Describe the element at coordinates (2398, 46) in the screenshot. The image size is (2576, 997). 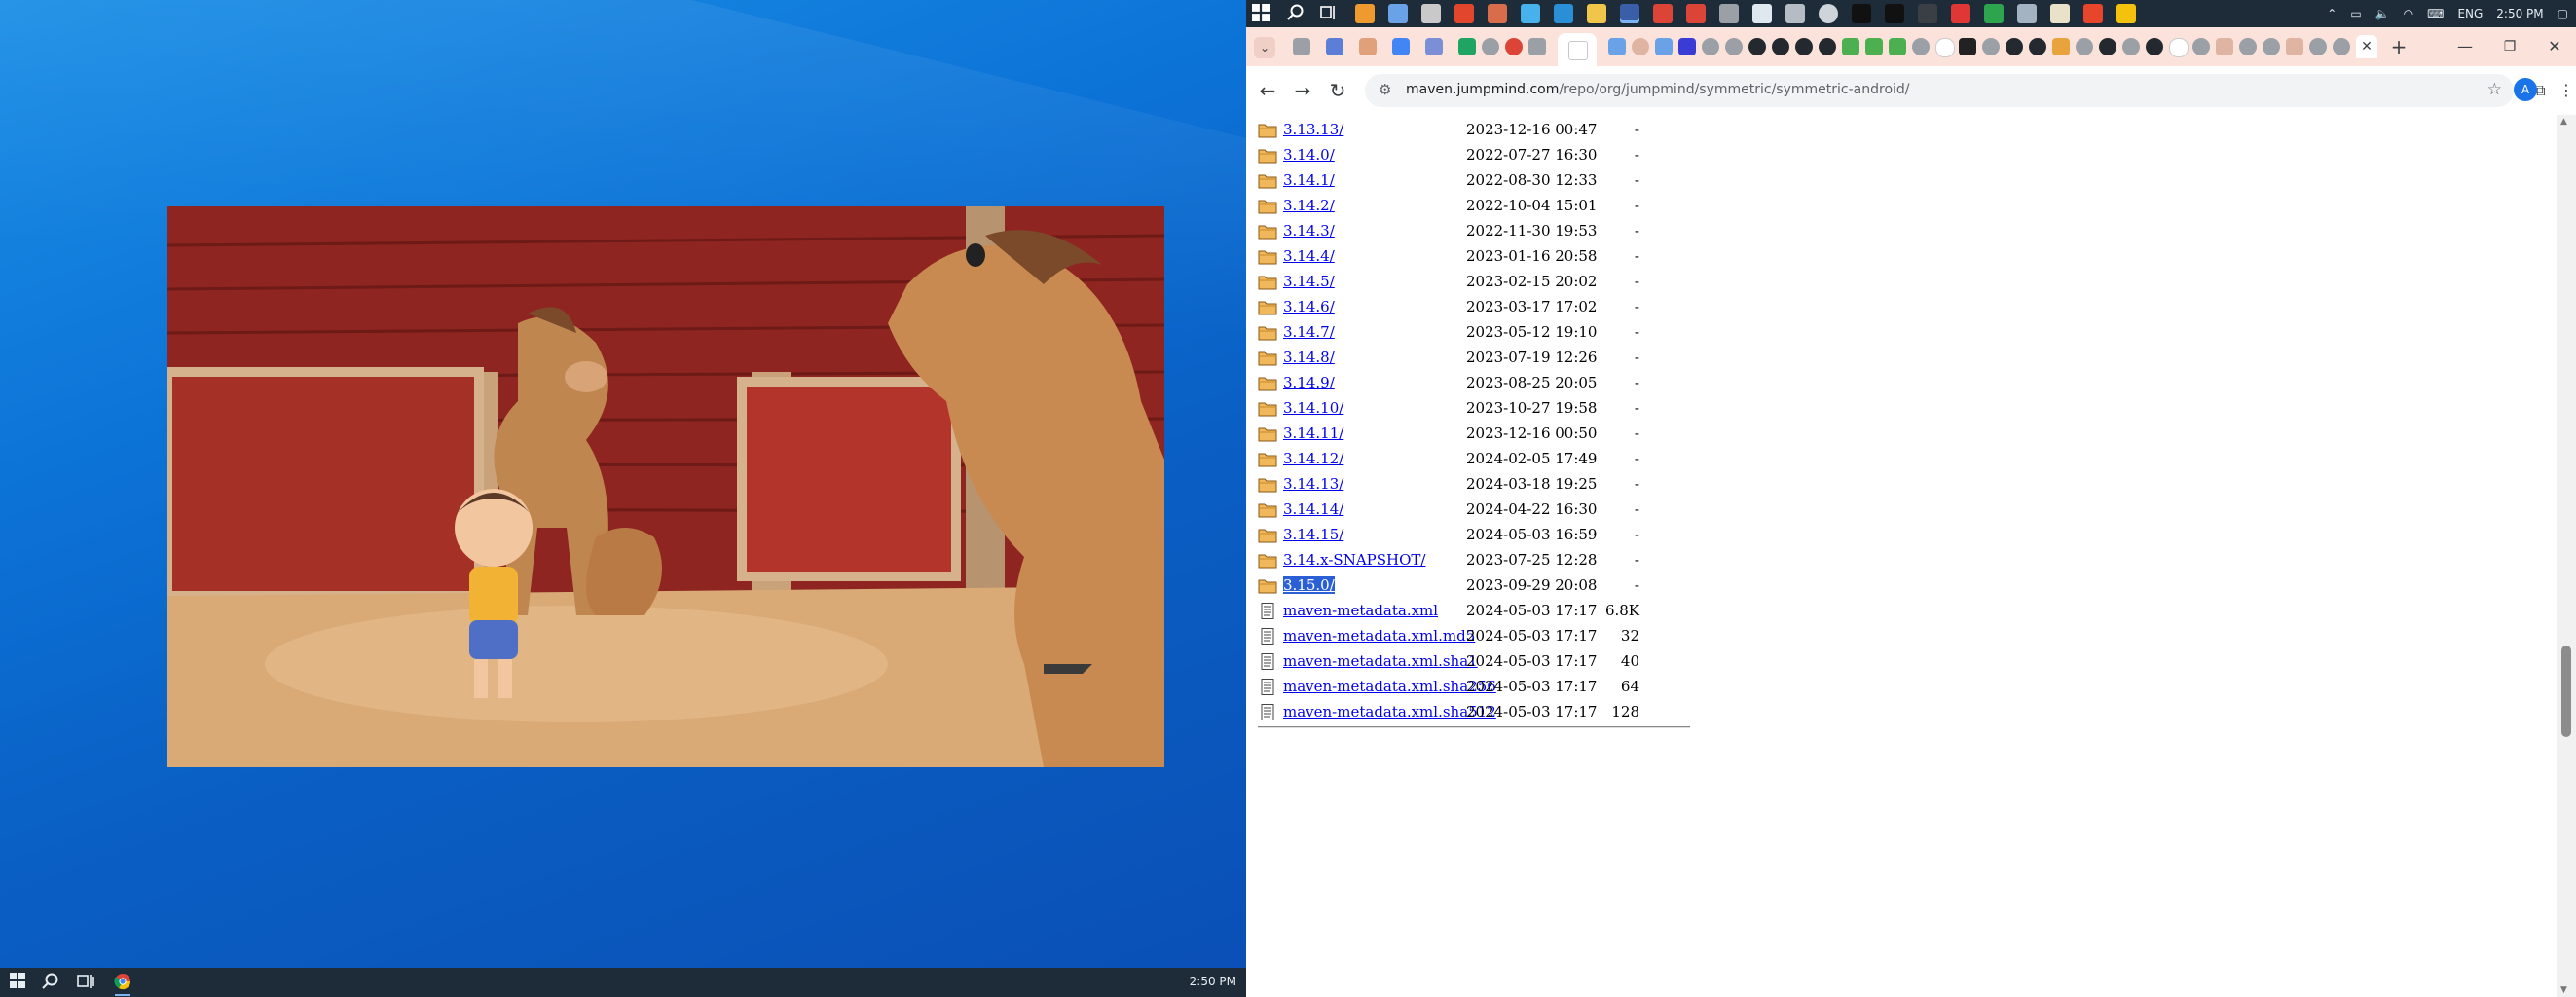
I see `new-tab-button: +` at that location.